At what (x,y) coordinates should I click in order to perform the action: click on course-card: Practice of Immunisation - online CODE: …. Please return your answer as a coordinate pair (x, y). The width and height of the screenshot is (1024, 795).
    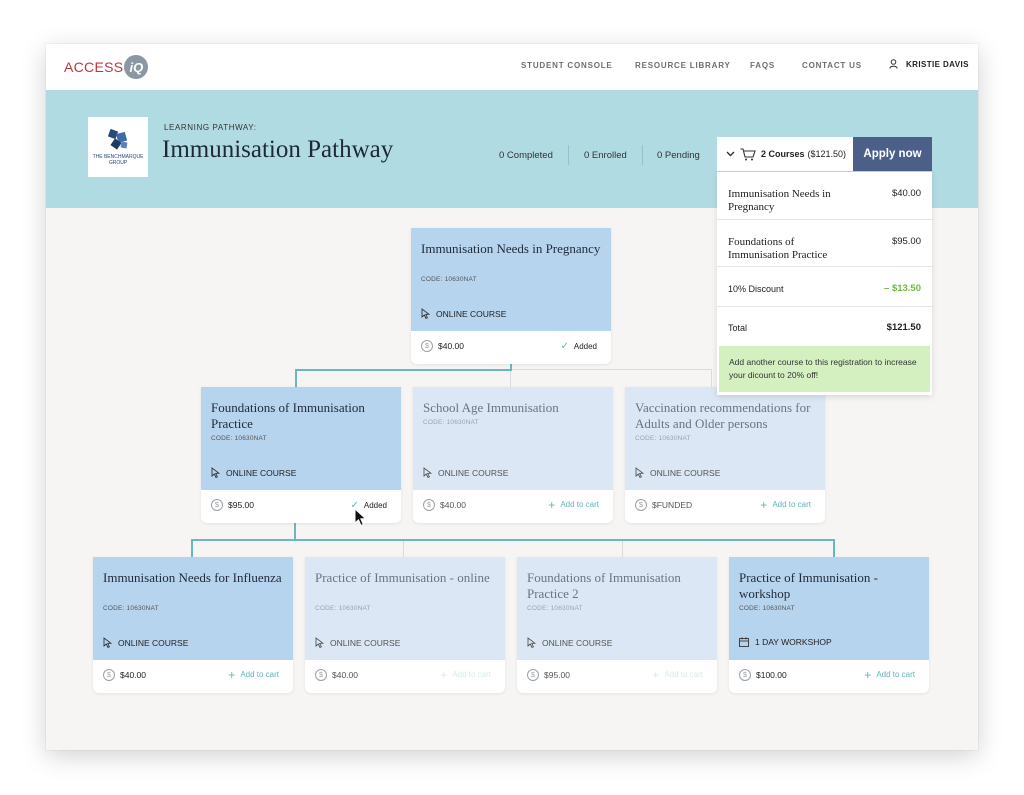
    Looking at the image, I should click on (405, 625).